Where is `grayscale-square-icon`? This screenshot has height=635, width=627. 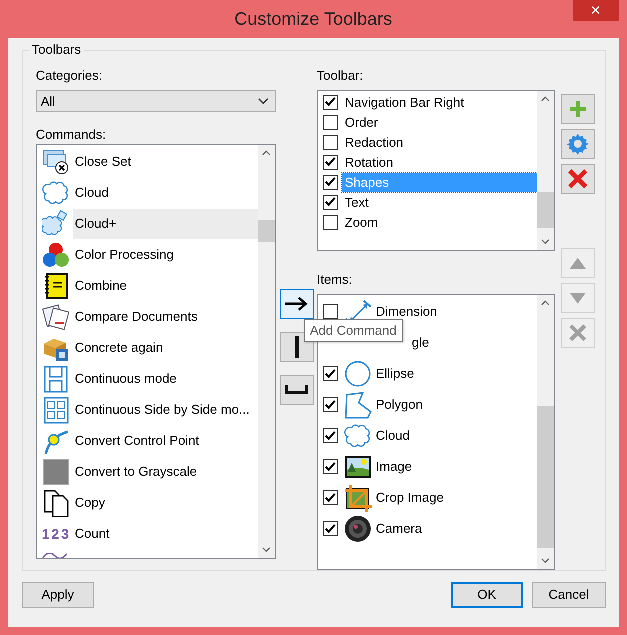
grayscale-square-icon is located at coordinates (56, 472).